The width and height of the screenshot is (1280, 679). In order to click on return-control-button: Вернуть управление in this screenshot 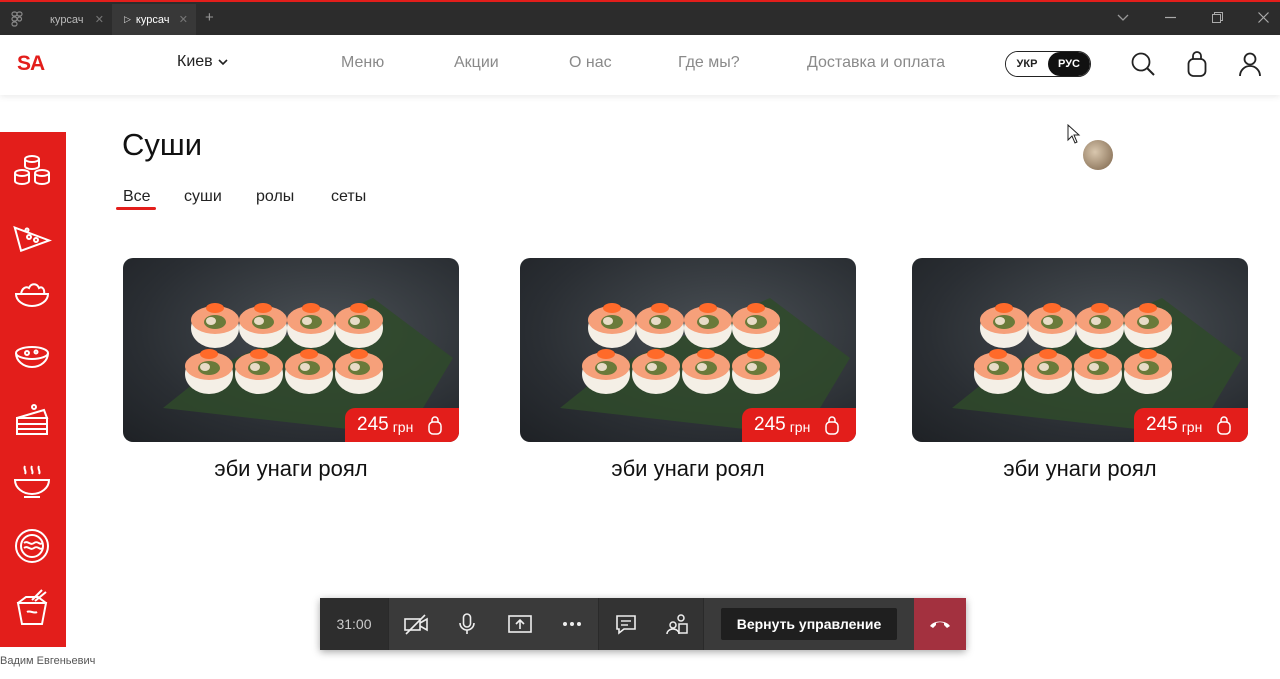, I will do `click(809, 624)`.